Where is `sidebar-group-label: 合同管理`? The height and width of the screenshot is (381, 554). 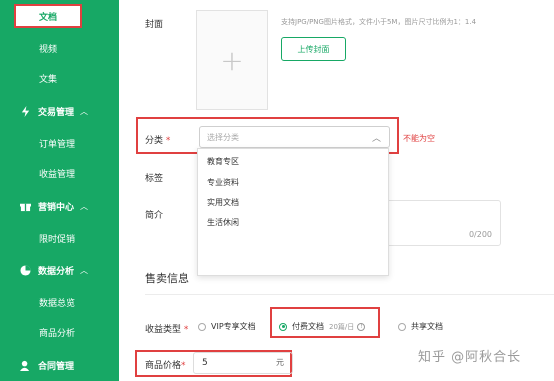 sidebar-group-label: 合同管理 is located at coordinates (56, 366).